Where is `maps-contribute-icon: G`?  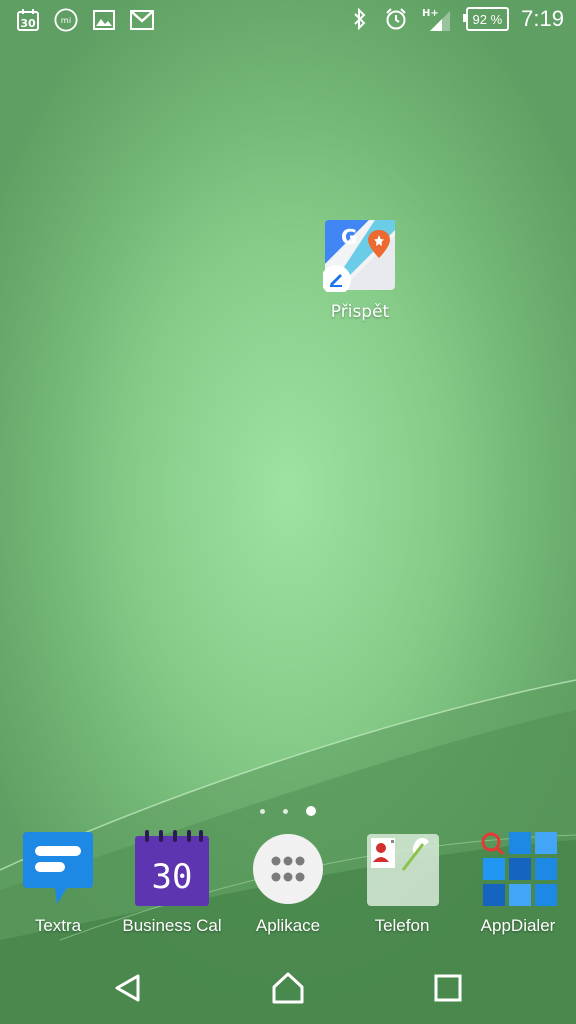
maps-contribute-icon: G is located at coordinates (359, 256).